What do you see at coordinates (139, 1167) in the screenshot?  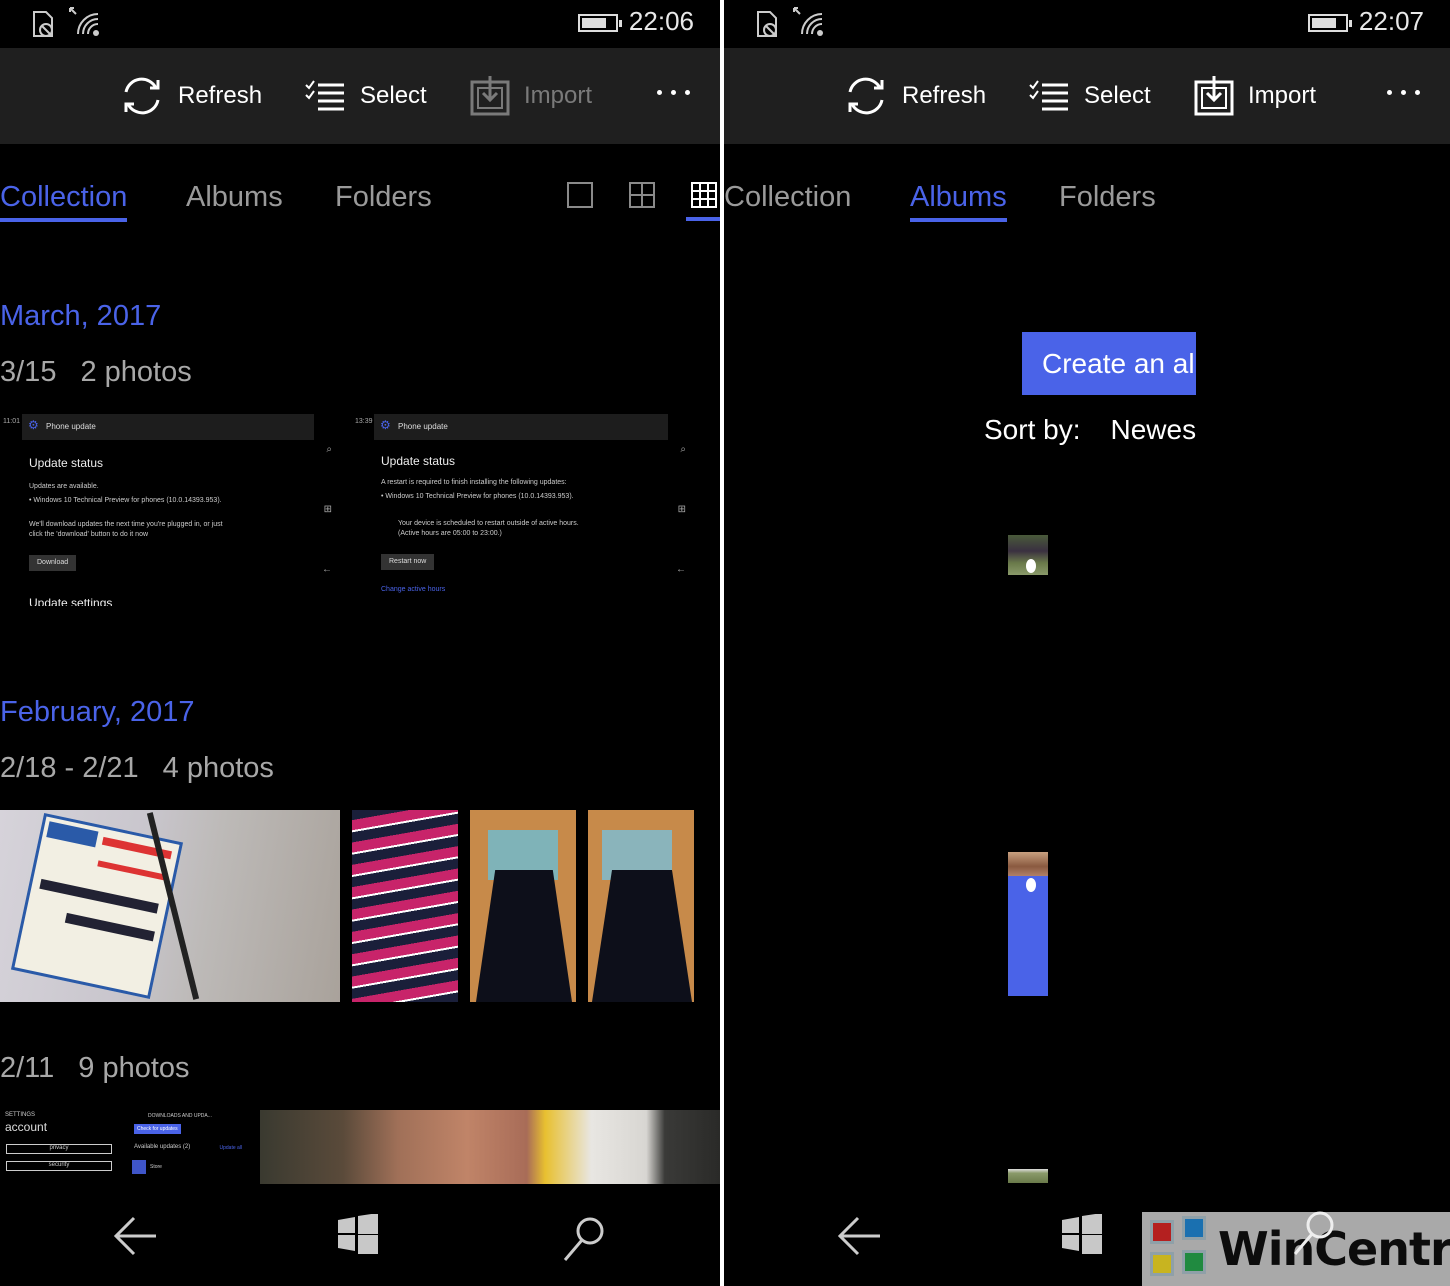 I see `store-icon` at bounding box center [139, 1167].